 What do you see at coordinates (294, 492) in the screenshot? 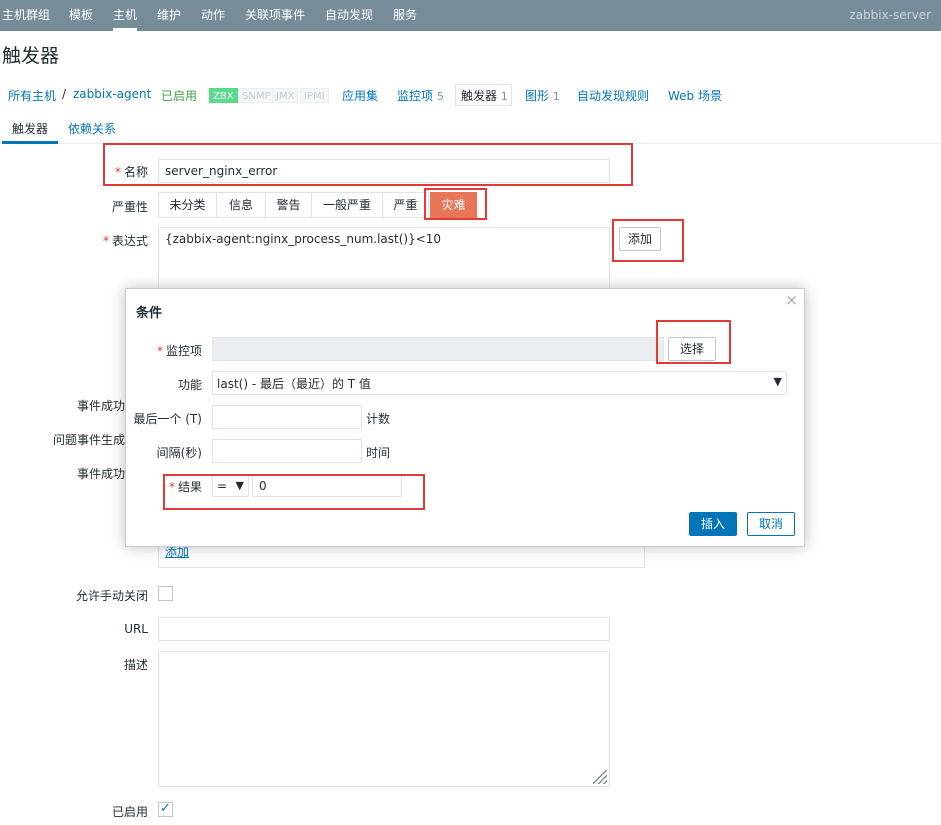
I see `highlight-result-box` at bounding box center [294, 492].